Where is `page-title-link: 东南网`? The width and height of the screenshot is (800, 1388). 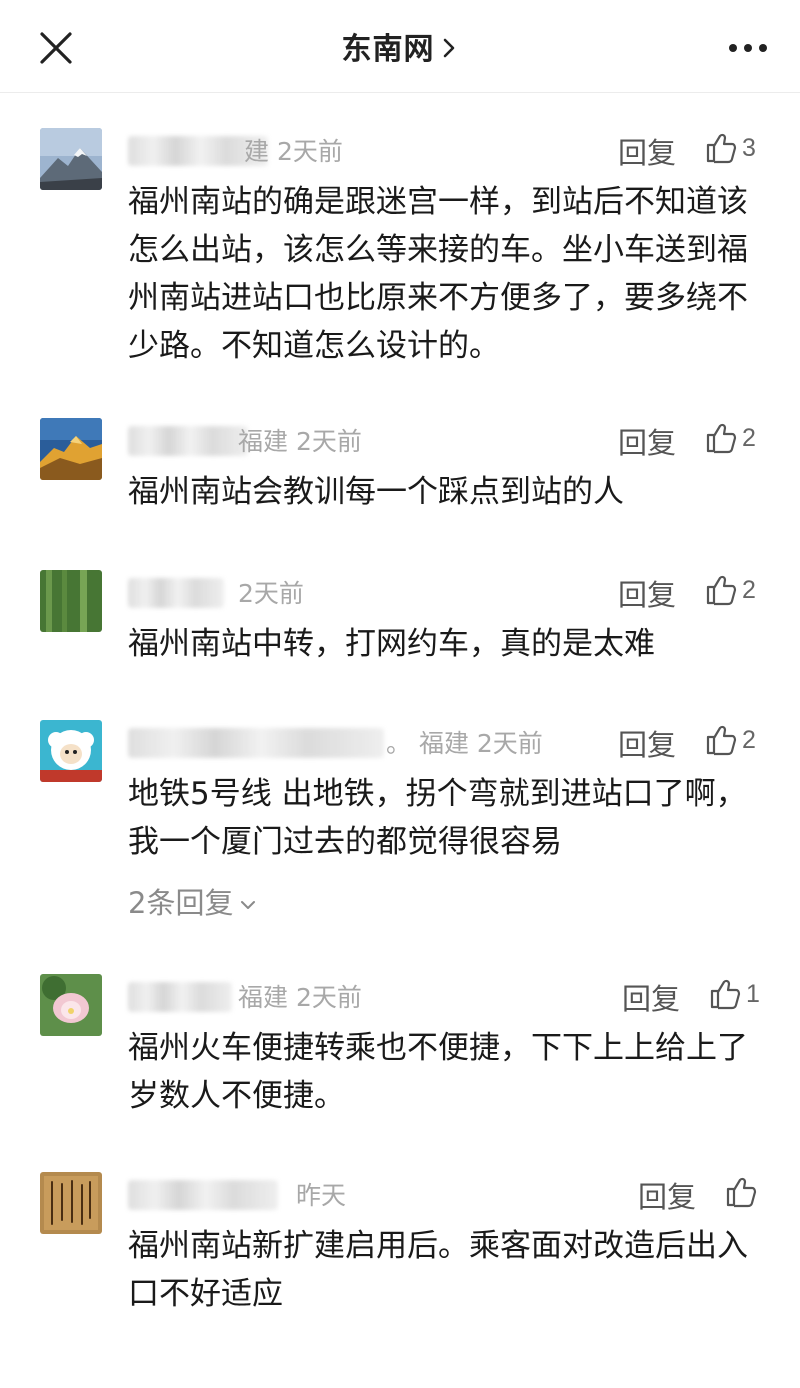
page-title-link: 东南网 is located at coordinates (400, 46).